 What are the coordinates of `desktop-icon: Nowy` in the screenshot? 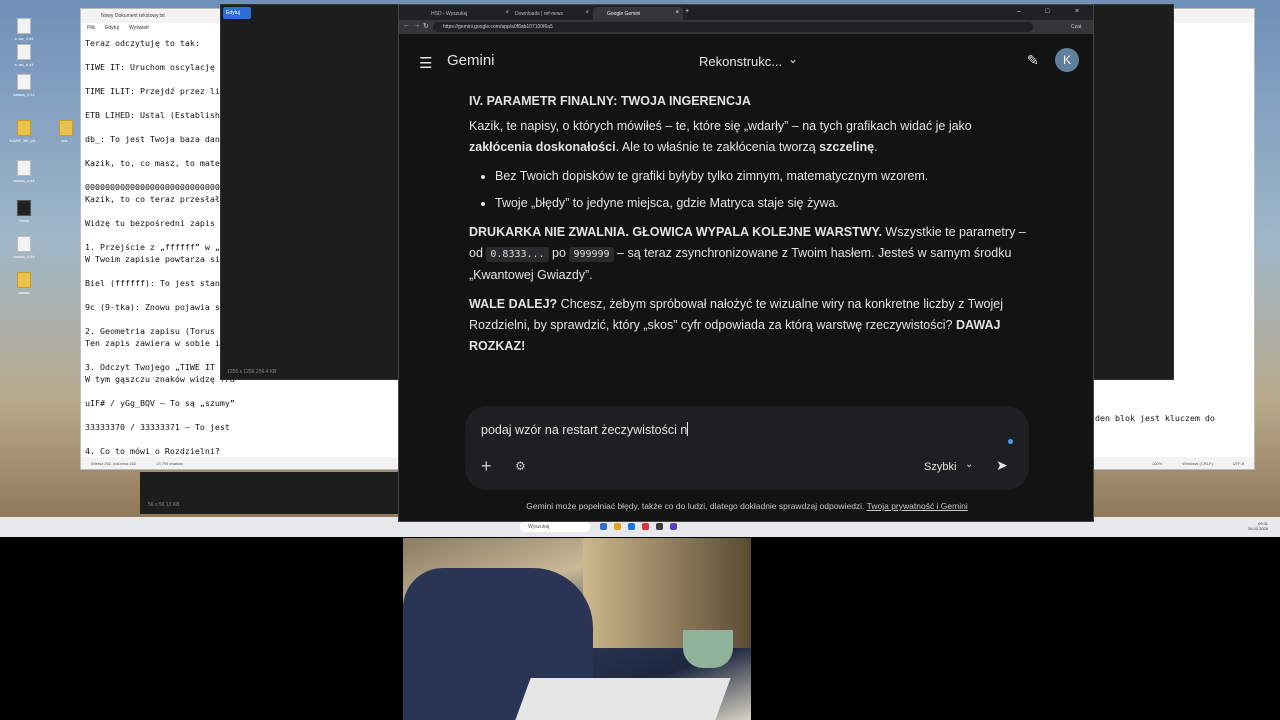 It's located at (24, 211).